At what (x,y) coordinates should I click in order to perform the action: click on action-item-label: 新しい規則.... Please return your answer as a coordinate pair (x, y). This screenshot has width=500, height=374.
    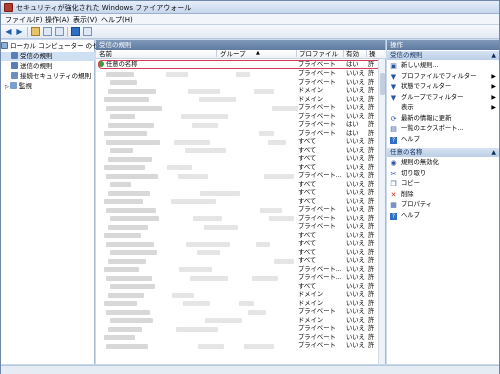
    Looking at the image, I should click on (420, 65).